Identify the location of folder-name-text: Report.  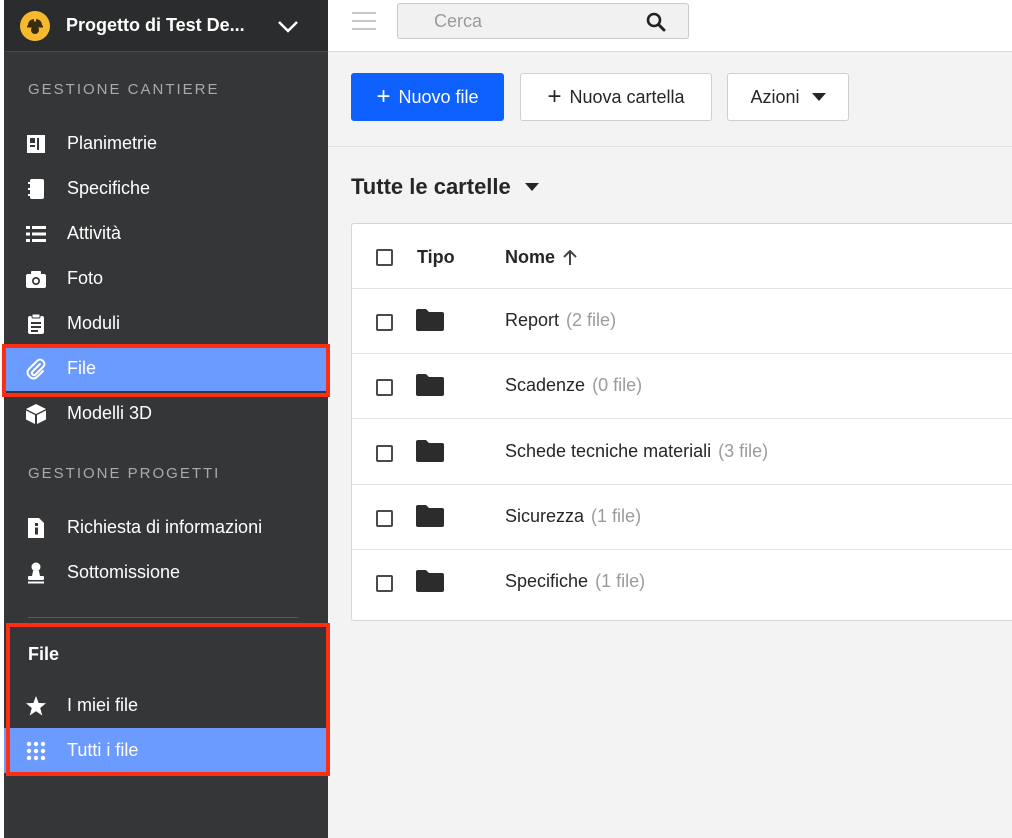
(532, 320).